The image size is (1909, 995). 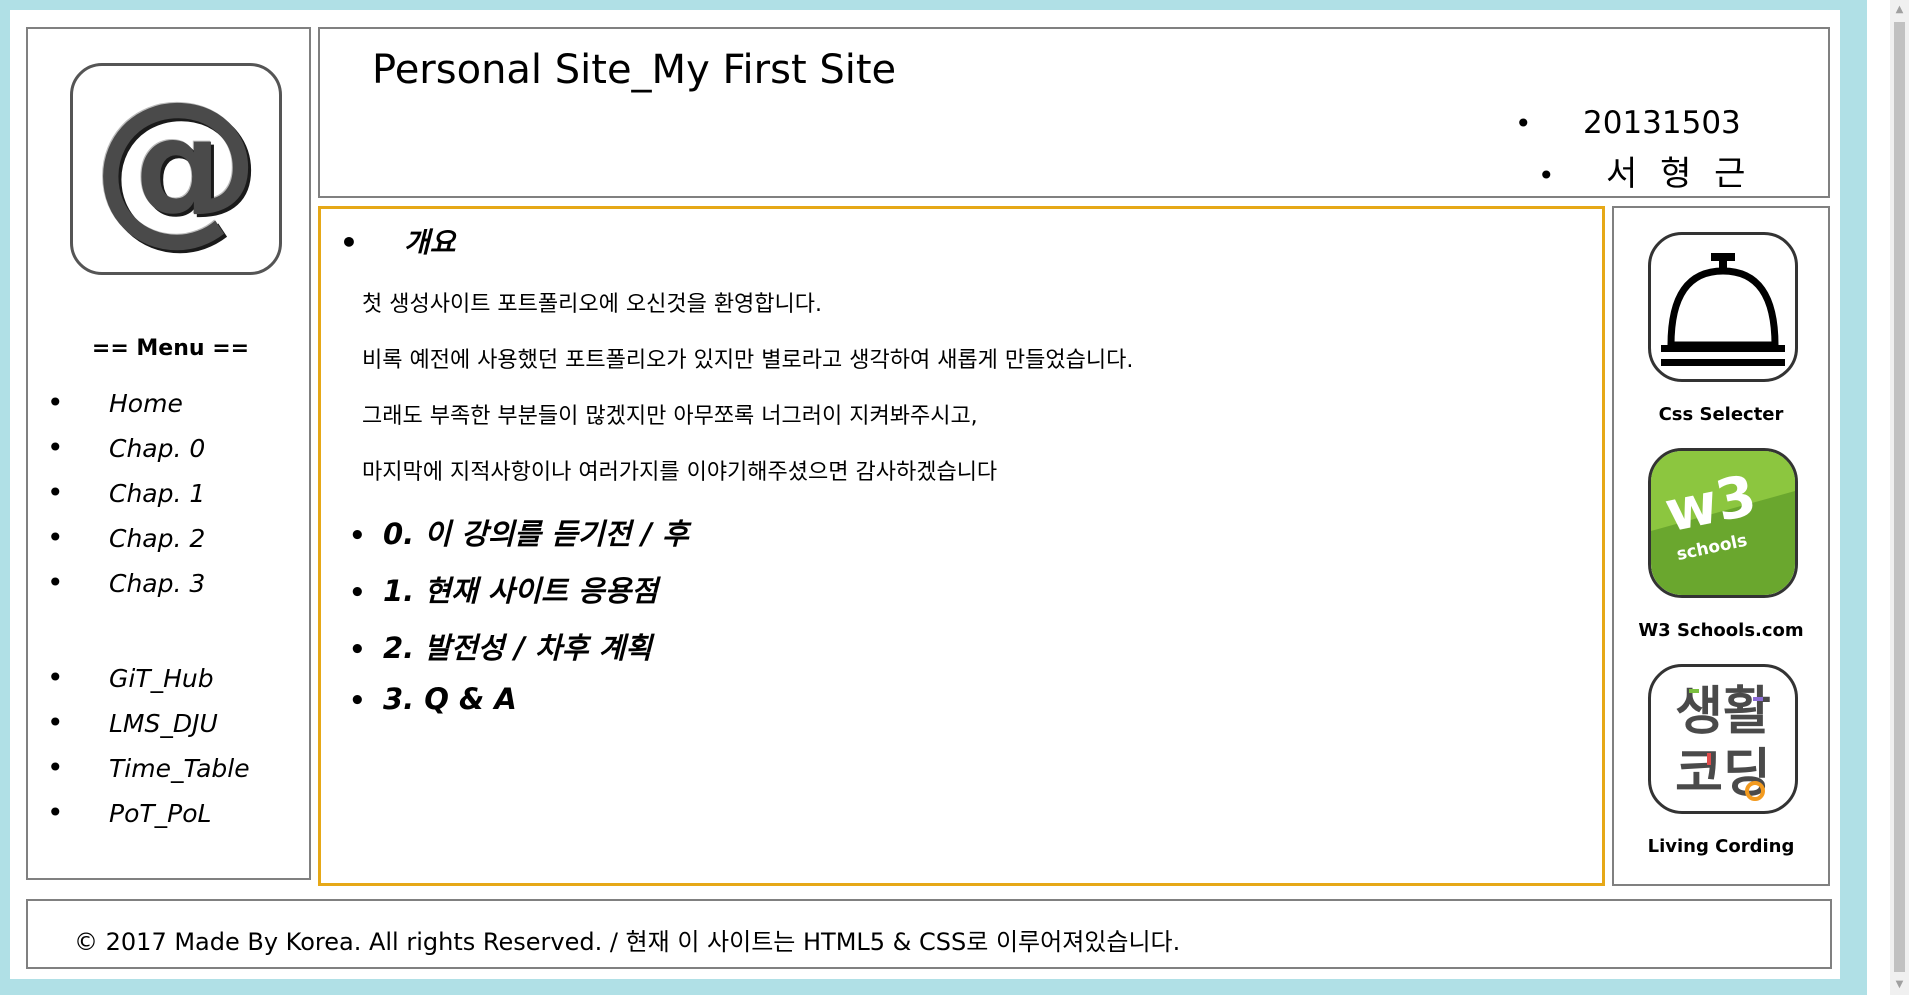 I want to click on frame-left, so click(x=5, y=497).